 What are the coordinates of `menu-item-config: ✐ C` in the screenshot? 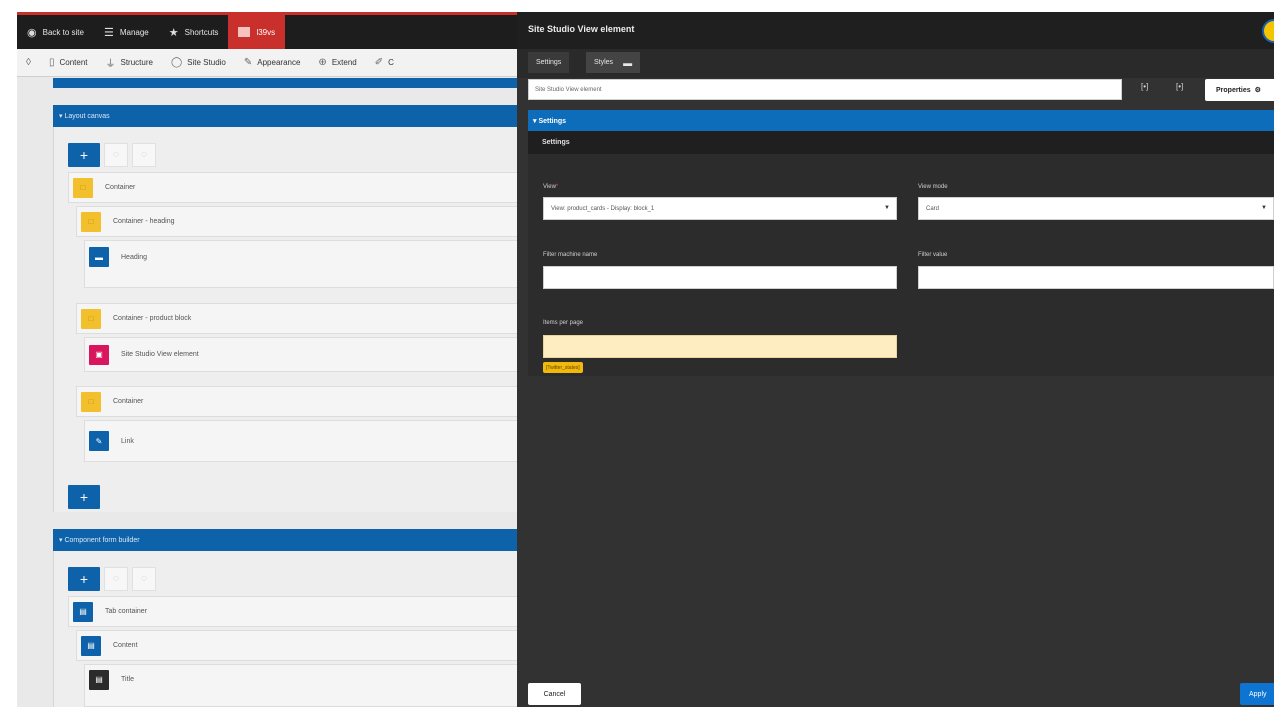 It's located at (384, 62).